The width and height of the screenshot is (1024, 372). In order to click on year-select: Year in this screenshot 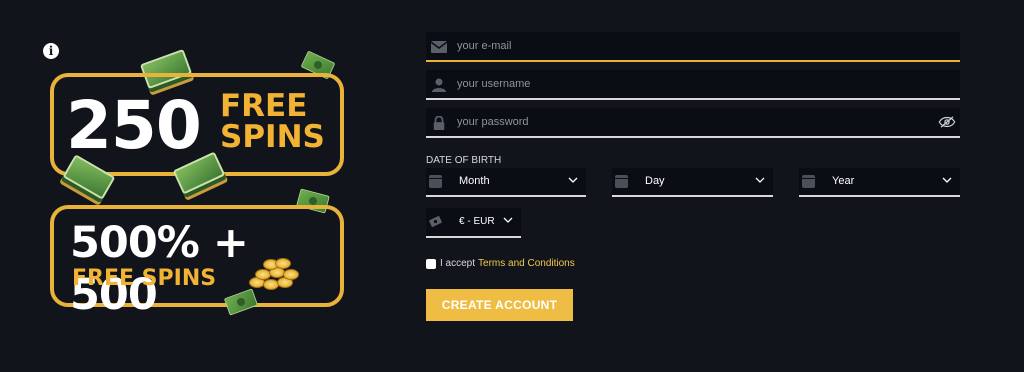, I will do `click(879, 182)`.